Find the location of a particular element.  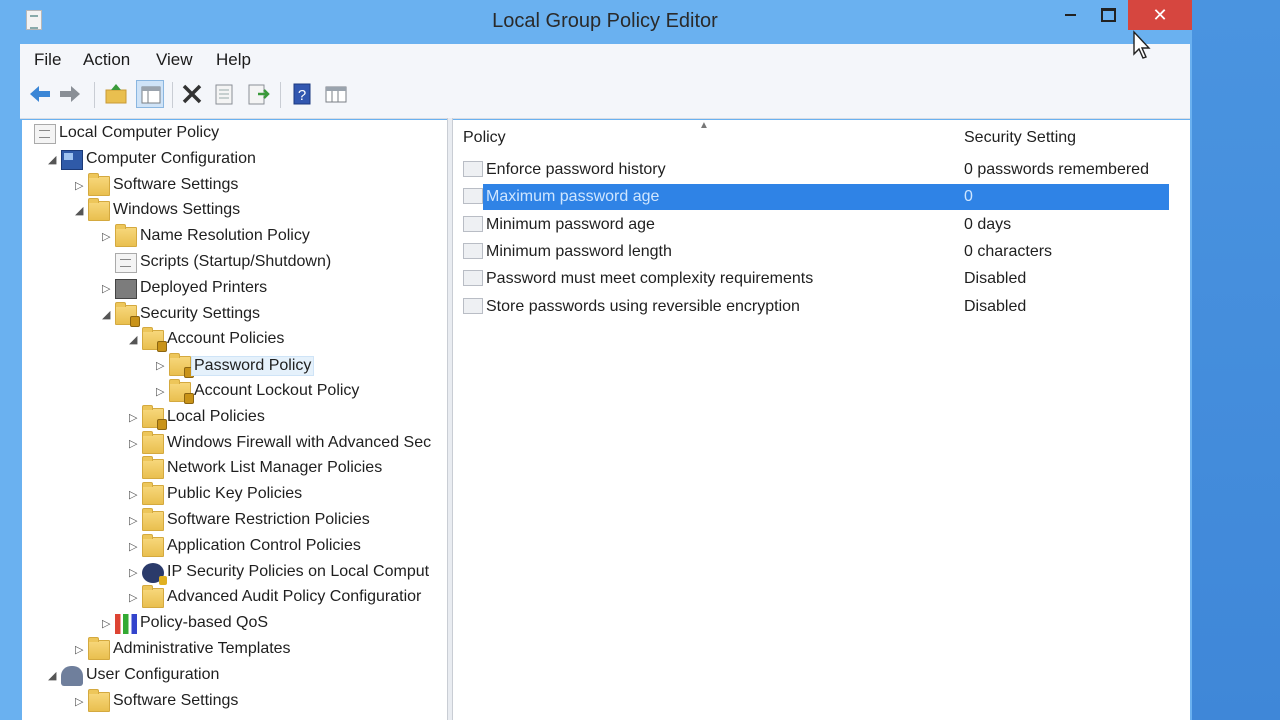

user-icon is located at coordinates (72, 675).